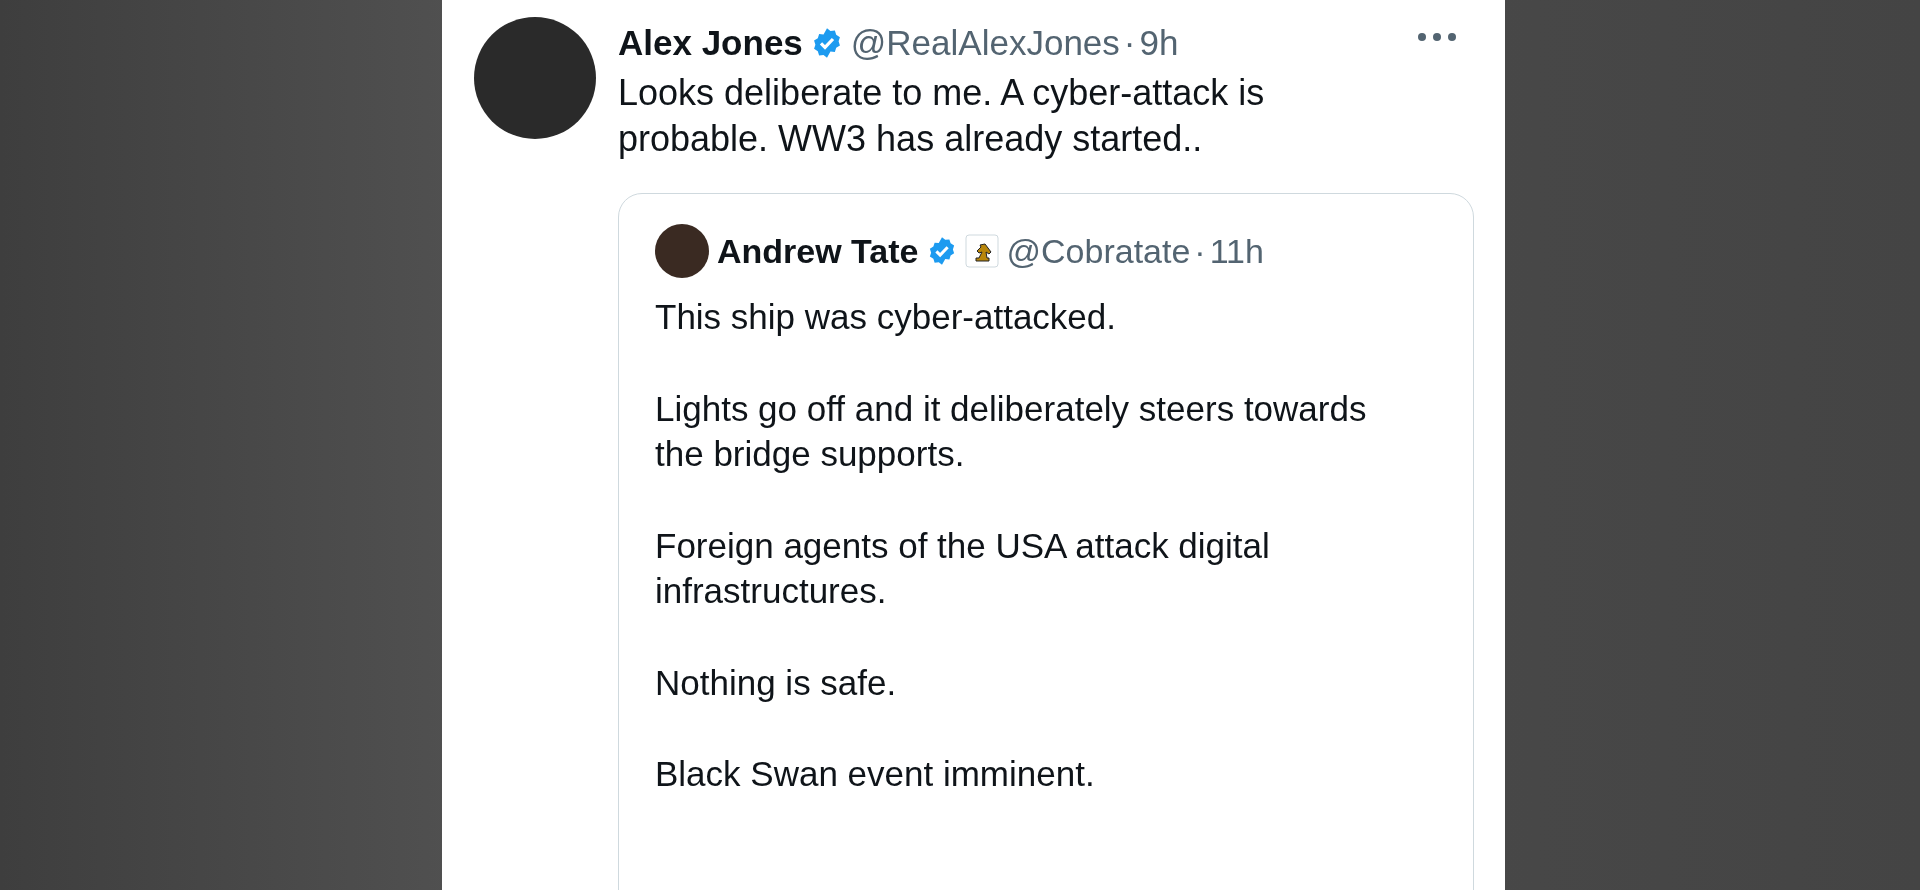 This screenshot has height=890, width=1920. What do you see at coordinates (1011, 431) in the screenshot?
I see `quote-paragraph: Lights go off and it deliberately steers towards the bridge supports.` at bounding box center [1011, 431].